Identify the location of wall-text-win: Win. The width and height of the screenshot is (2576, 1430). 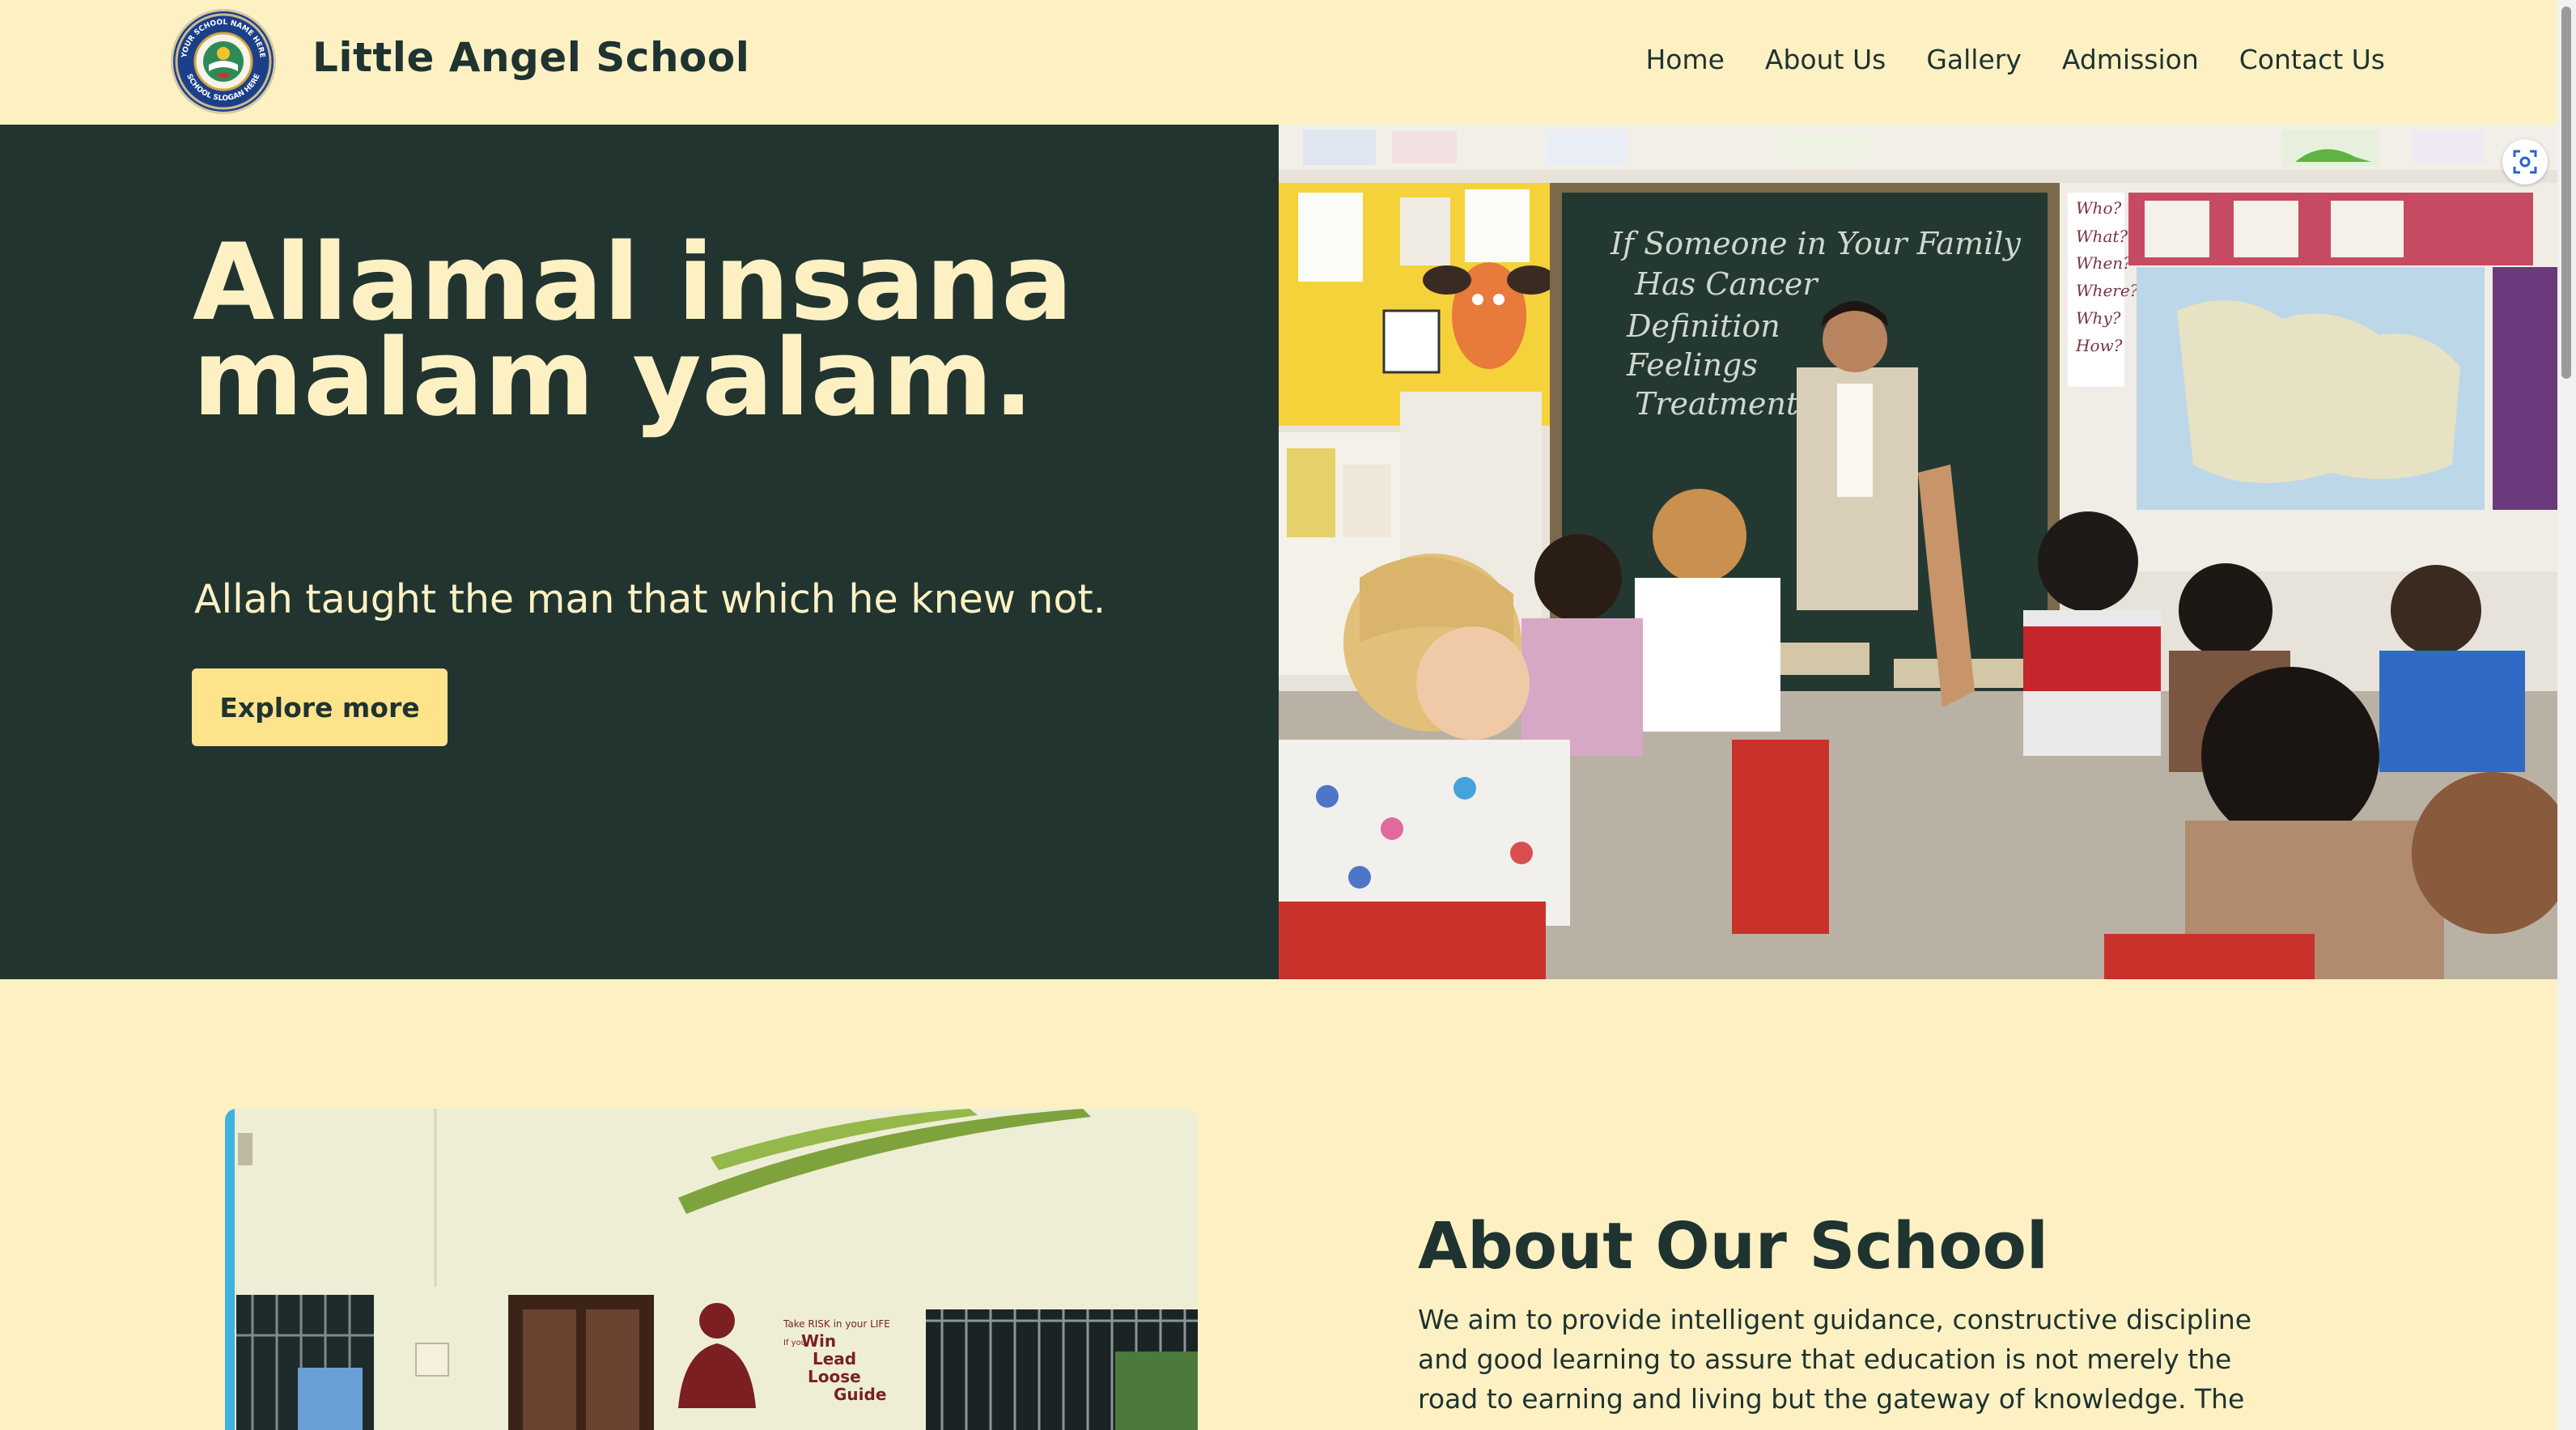
(818, 1341).